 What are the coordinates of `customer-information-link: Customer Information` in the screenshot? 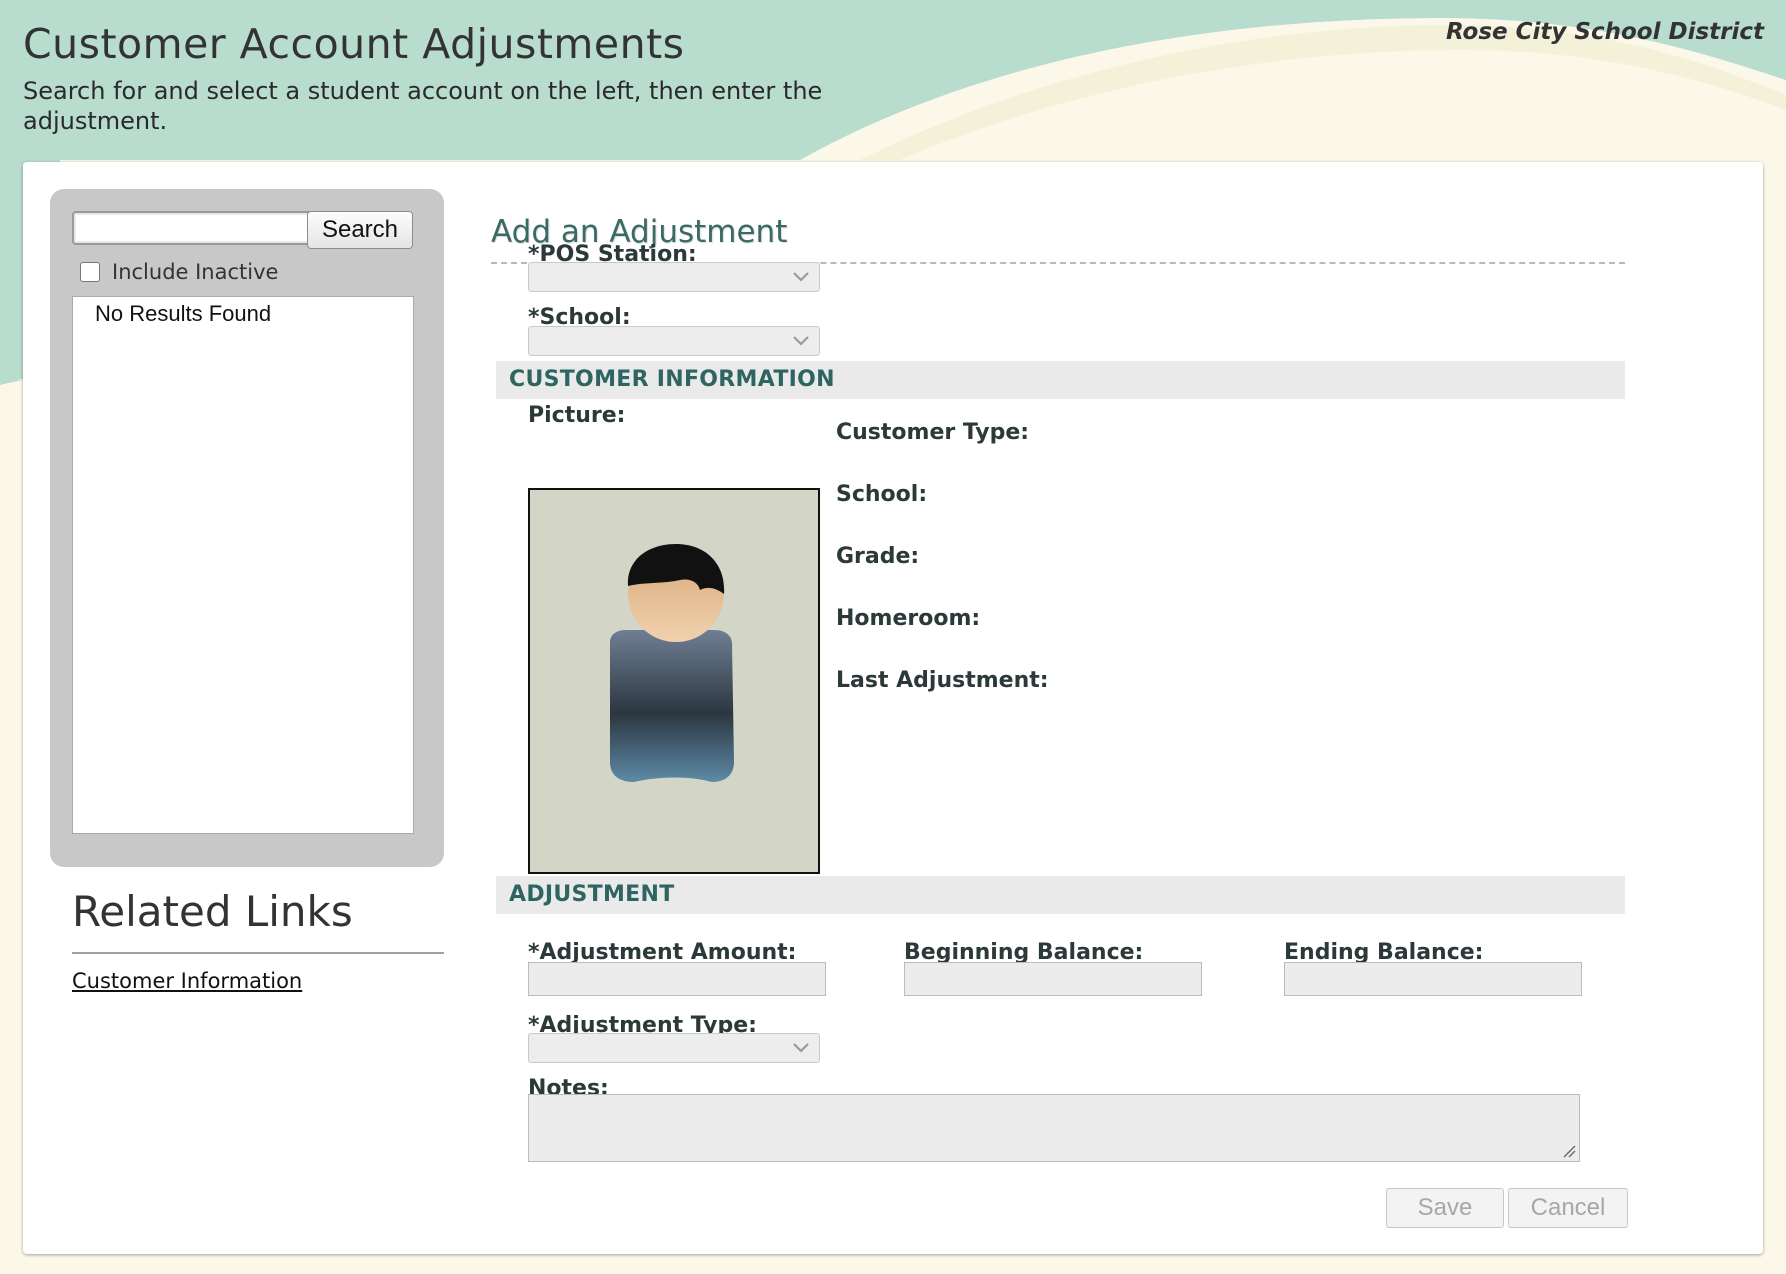 It's located at (187, 981).